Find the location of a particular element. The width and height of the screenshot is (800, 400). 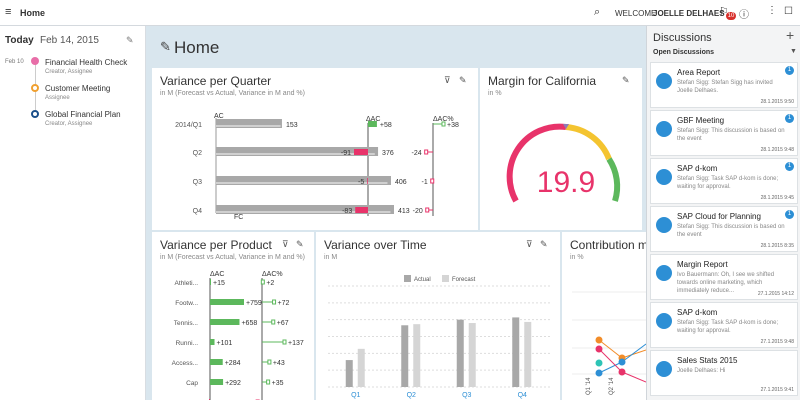

discussion-date: 28.1.2015 9:48 is located at coordinates (777, 150).